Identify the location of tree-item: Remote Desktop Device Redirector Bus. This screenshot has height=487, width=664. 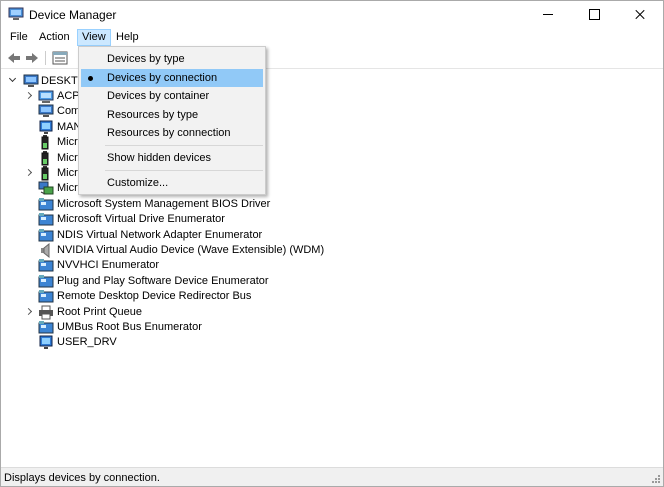
(201, 296).